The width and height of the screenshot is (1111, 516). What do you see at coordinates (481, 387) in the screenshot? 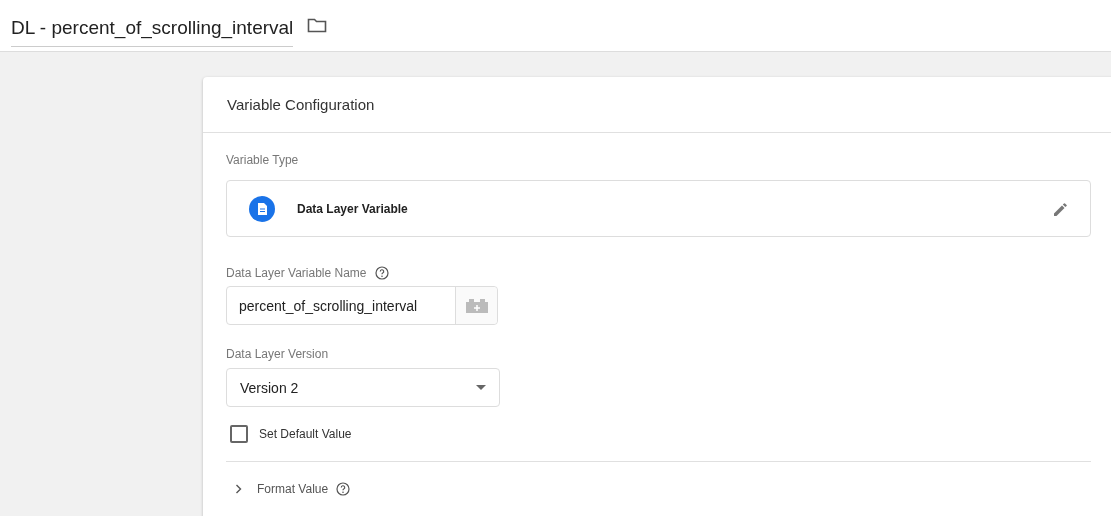
I see `caret-icon` at bounding box center [481, 387].